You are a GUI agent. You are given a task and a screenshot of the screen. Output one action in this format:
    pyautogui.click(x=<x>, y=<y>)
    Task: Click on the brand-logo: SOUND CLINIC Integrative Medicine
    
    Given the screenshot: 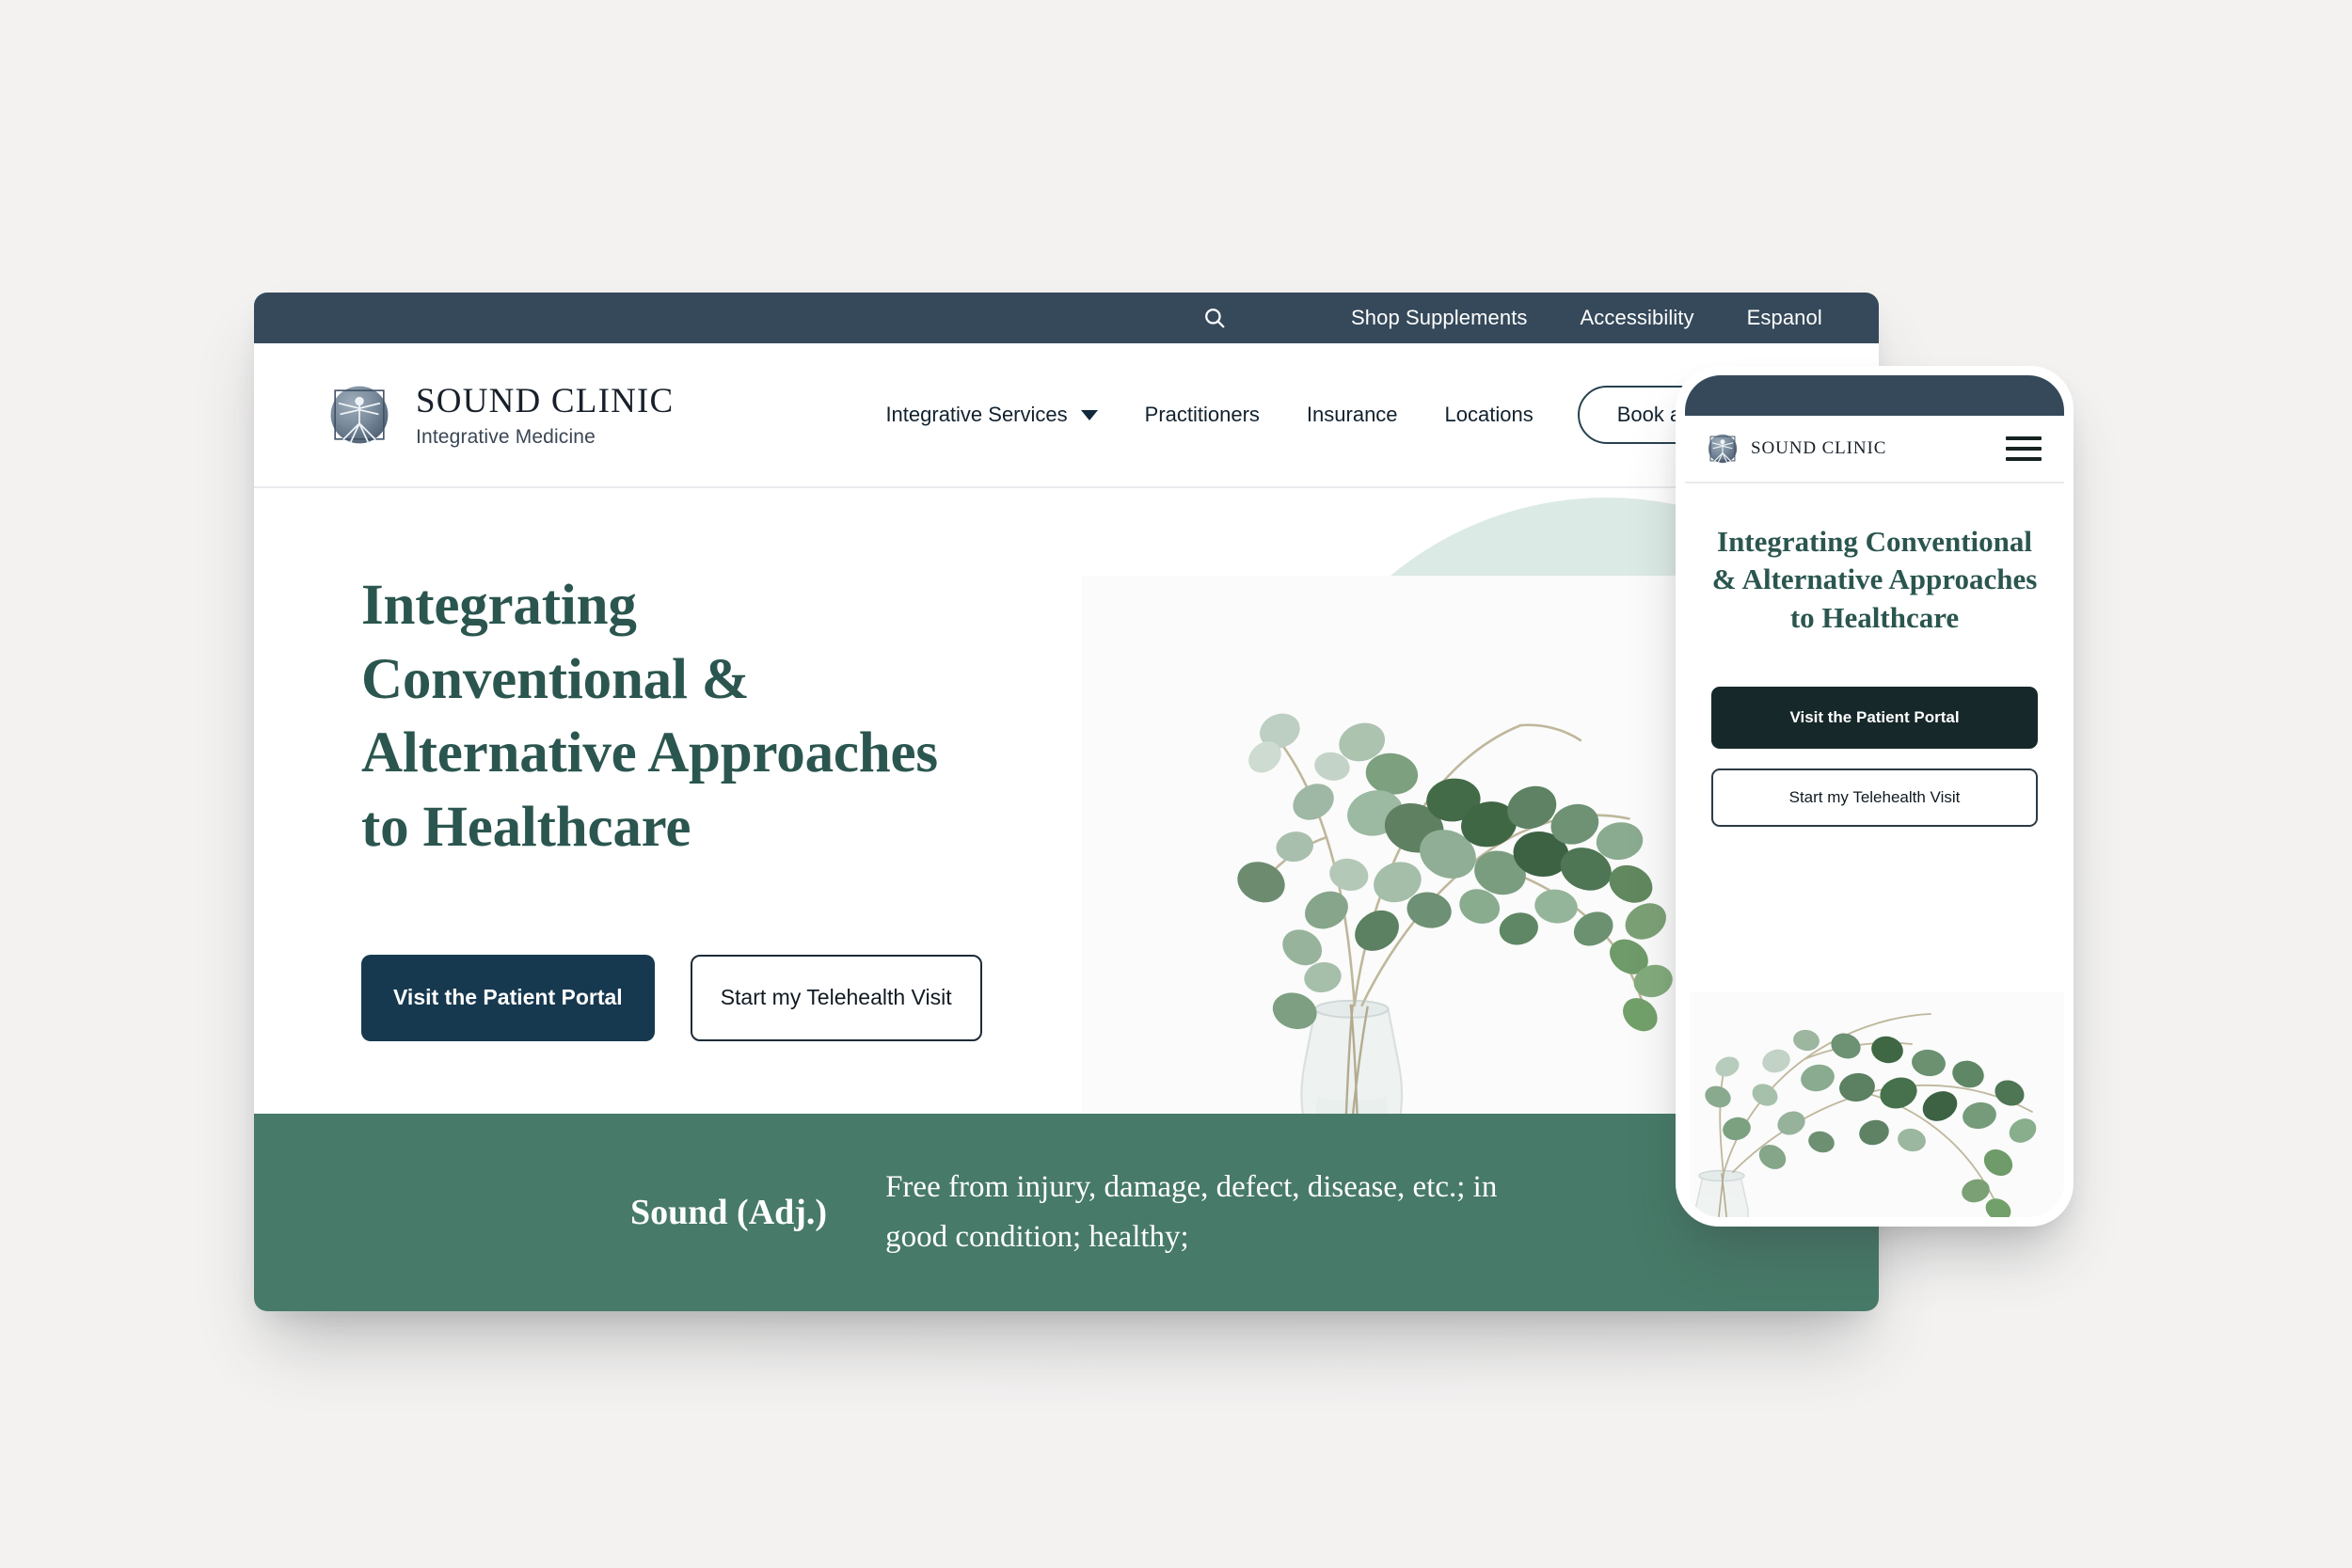 What is the action you would take?
    pyautogui.click(x=499, y=415)
    